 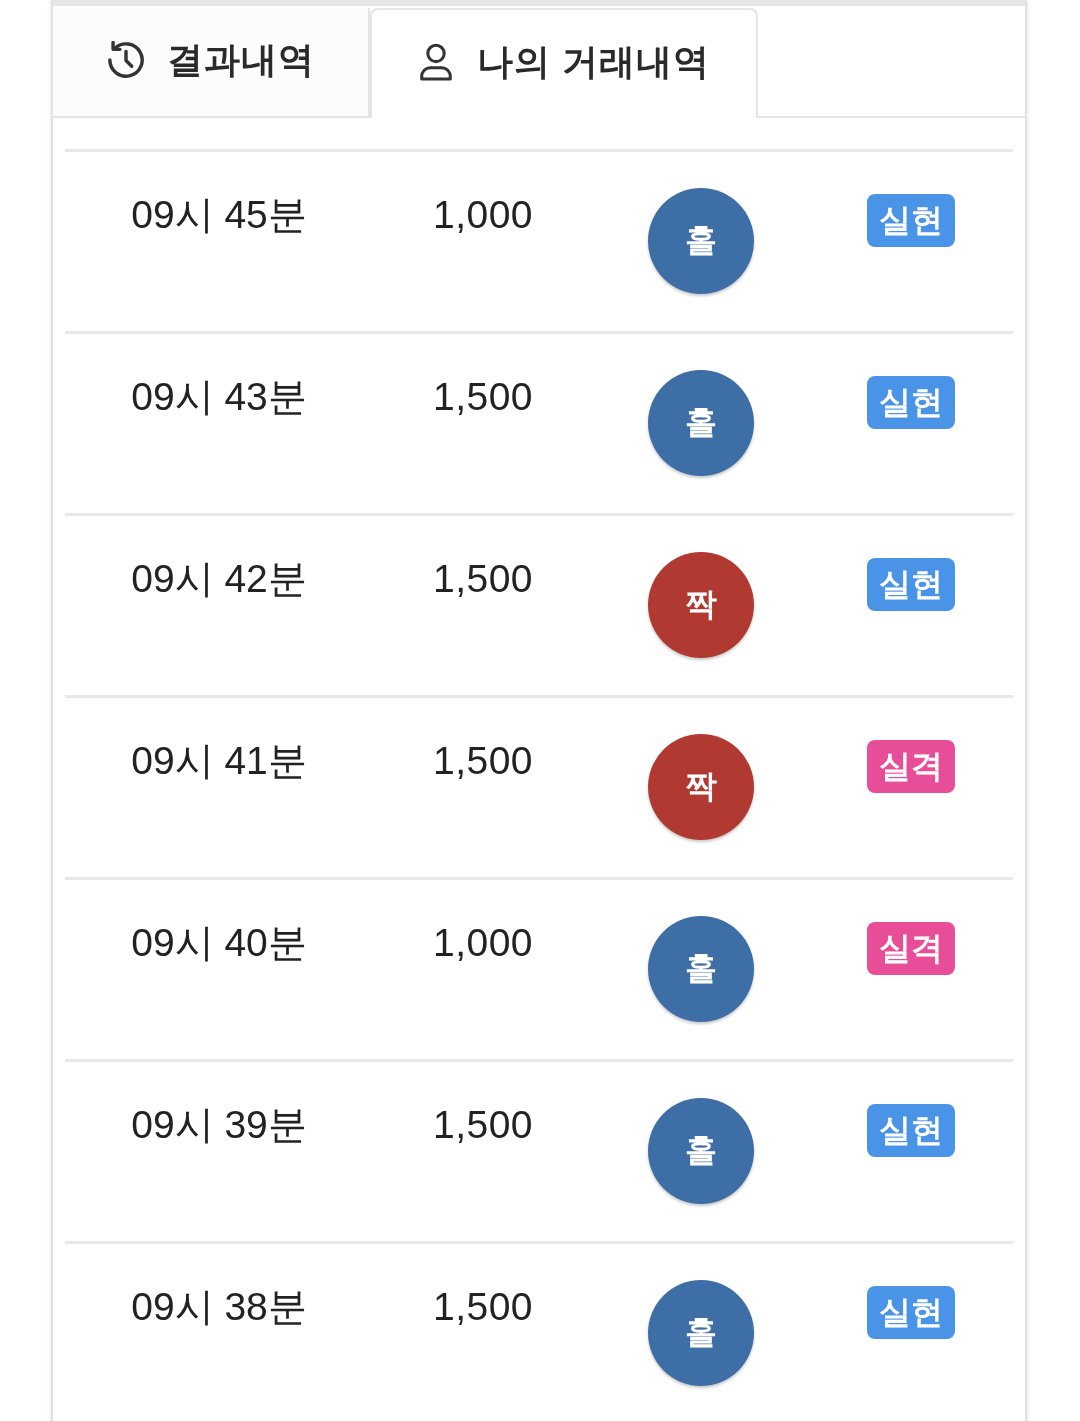 I want to click on tab: 결과내역, so click(x=211, y=62).